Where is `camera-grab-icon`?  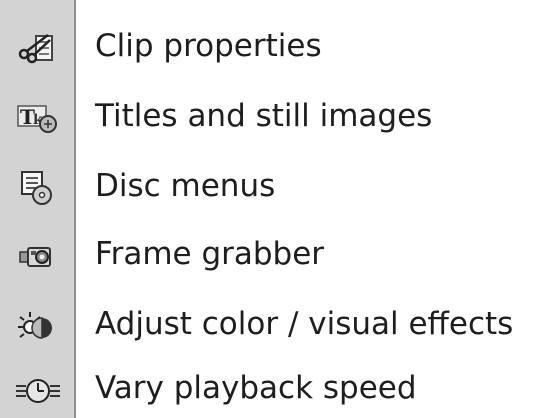
camera-grab-icon is located at coordinates (38, 256).